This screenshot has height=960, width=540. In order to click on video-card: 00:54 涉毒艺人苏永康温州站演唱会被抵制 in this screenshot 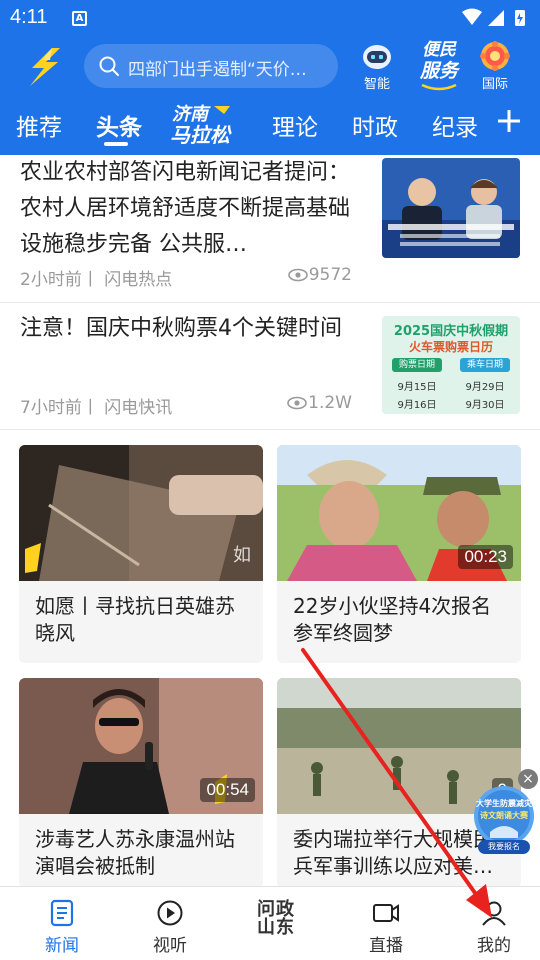, I will do `click(141, 783)`.